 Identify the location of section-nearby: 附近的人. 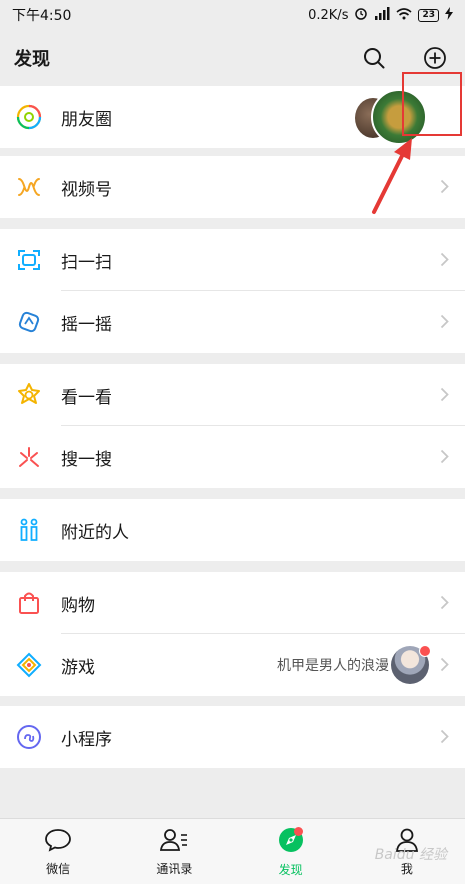
(232, 530).